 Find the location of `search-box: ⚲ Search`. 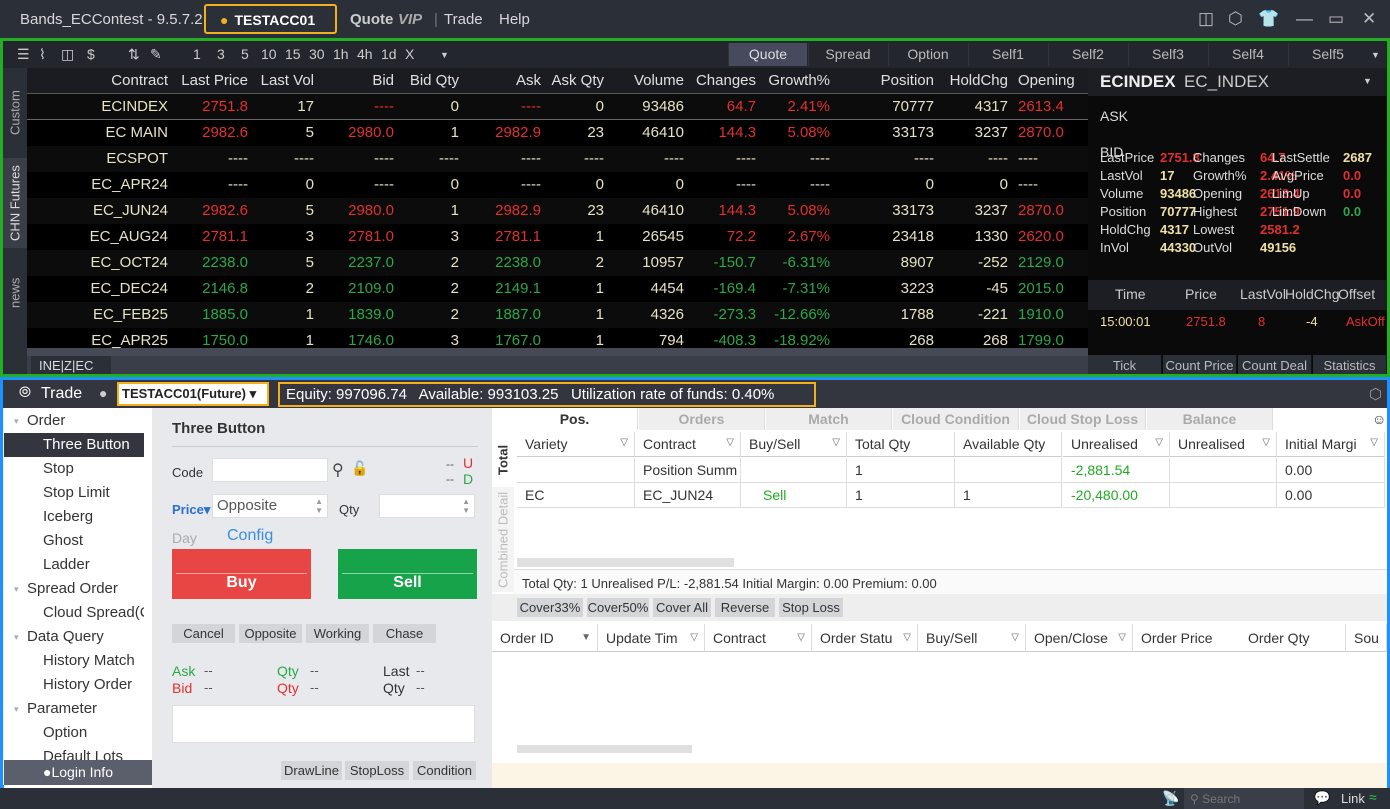

search-box: ⚲ Search is located at coordinates (1244, 798).